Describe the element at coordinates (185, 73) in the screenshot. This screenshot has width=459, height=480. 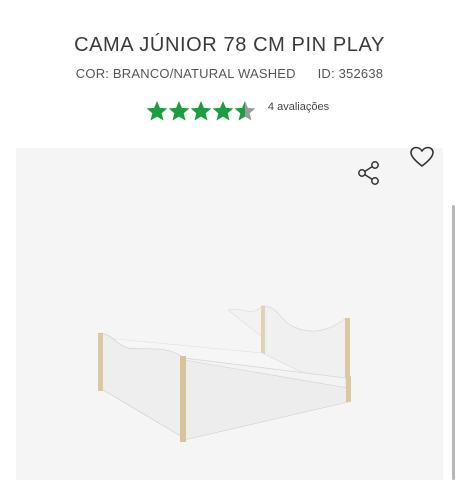
I see `product-color: COR: BRANCO/NATURAL WASHED` at that location.